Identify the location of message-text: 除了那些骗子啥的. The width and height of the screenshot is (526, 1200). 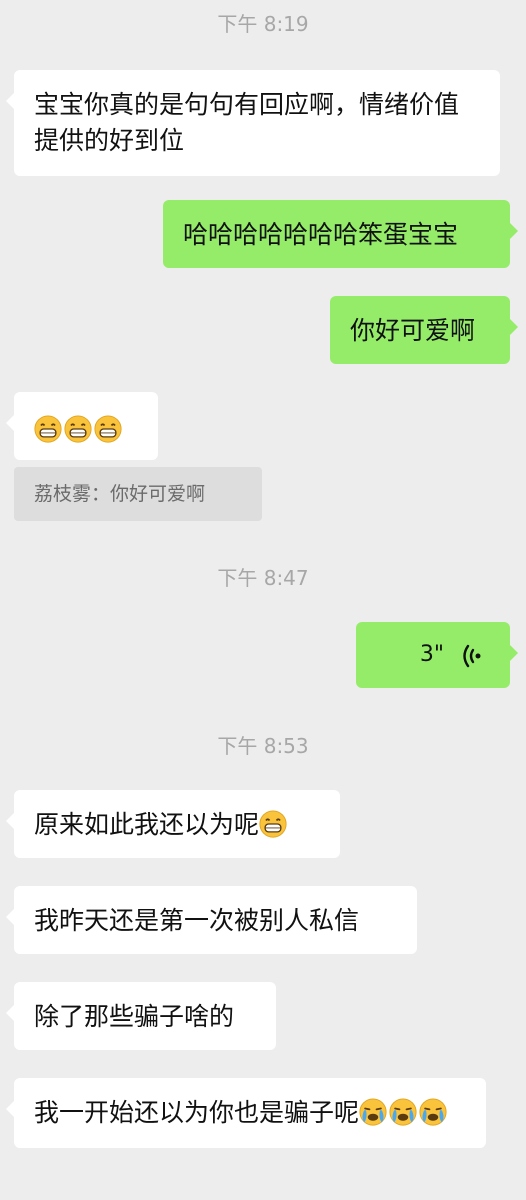
(134, 1016).